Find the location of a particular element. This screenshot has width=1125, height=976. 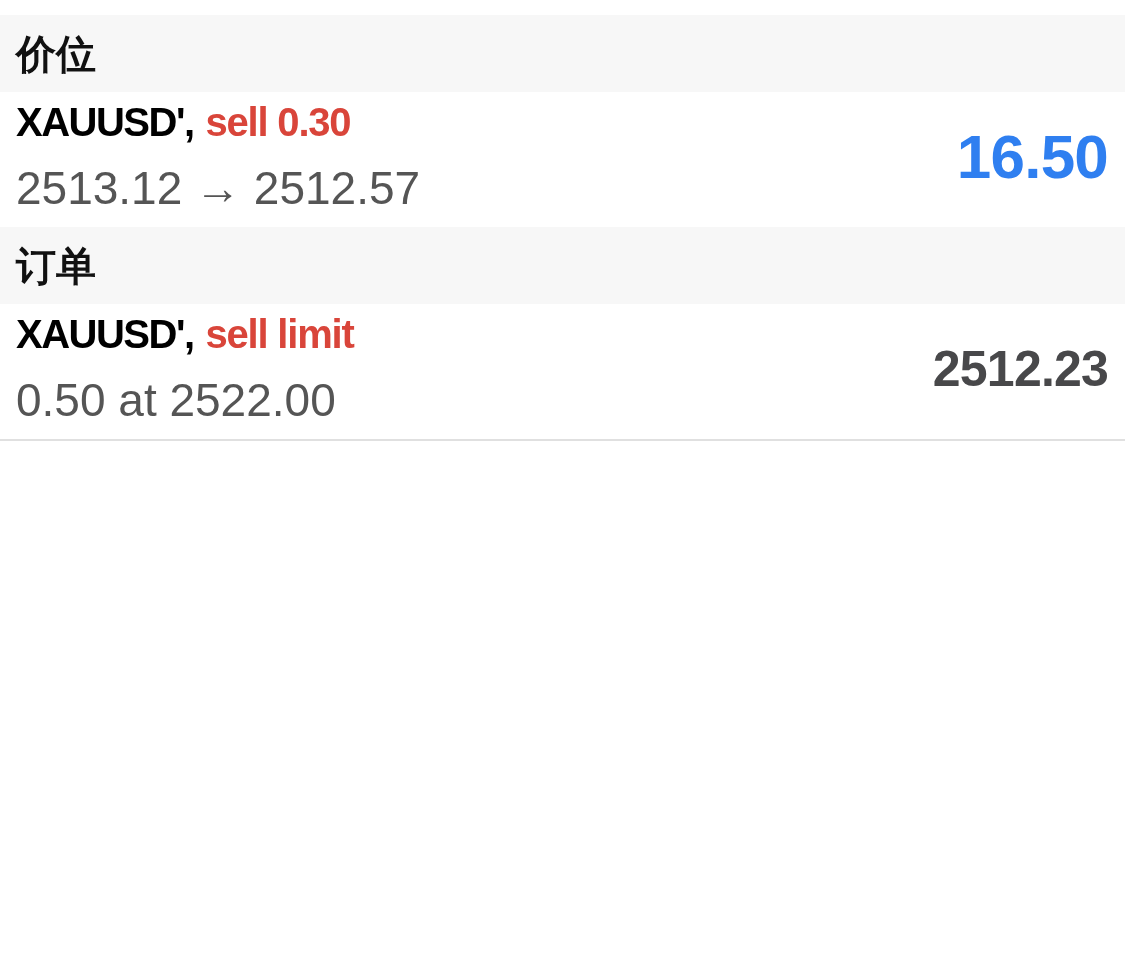

section-title: 订单 is located at coordinates (56, 266).